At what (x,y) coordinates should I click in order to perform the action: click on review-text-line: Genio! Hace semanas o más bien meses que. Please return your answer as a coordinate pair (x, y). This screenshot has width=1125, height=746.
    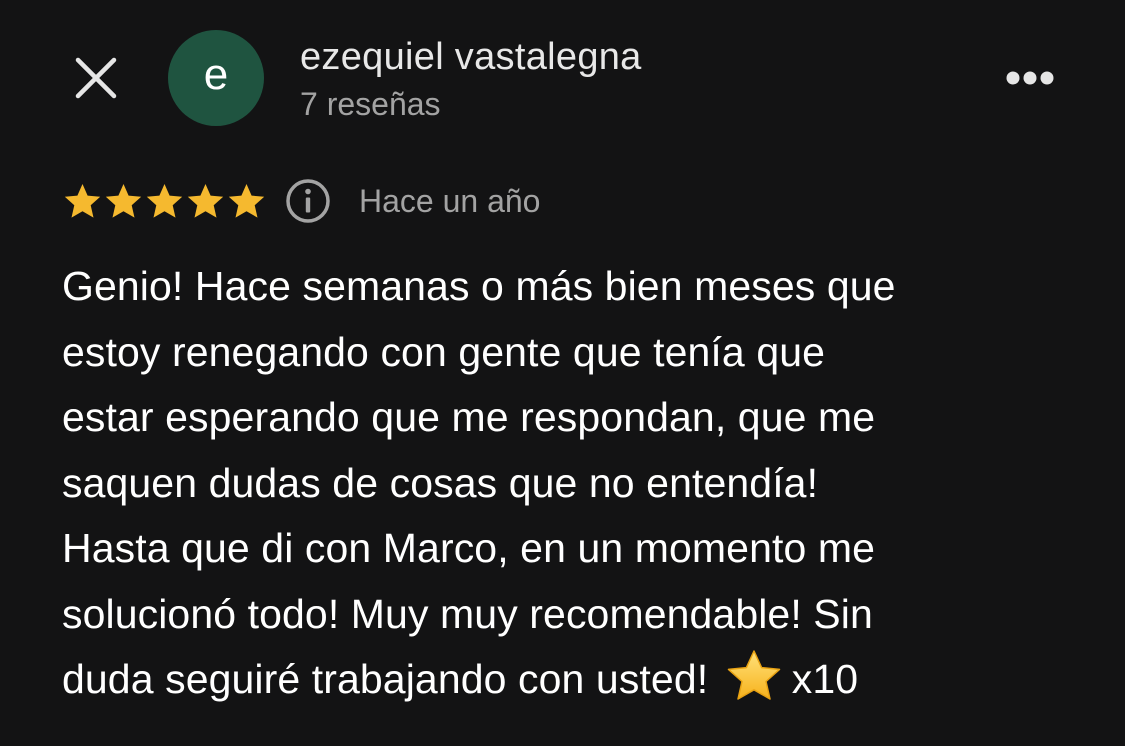
    Looking at the image, I should click on (479, 286).